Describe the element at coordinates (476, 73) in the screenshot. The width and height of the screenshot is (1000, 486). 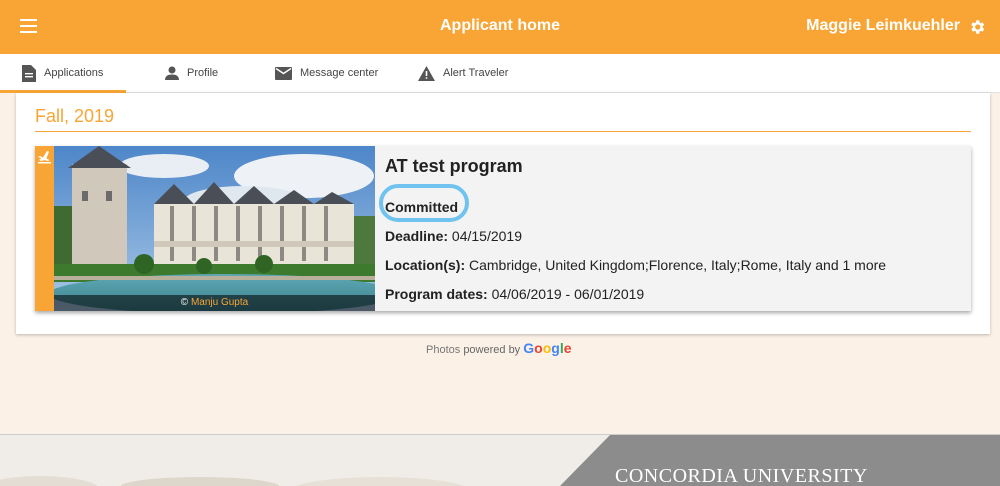
I see `tab-label: Alert Traveler` at that location.